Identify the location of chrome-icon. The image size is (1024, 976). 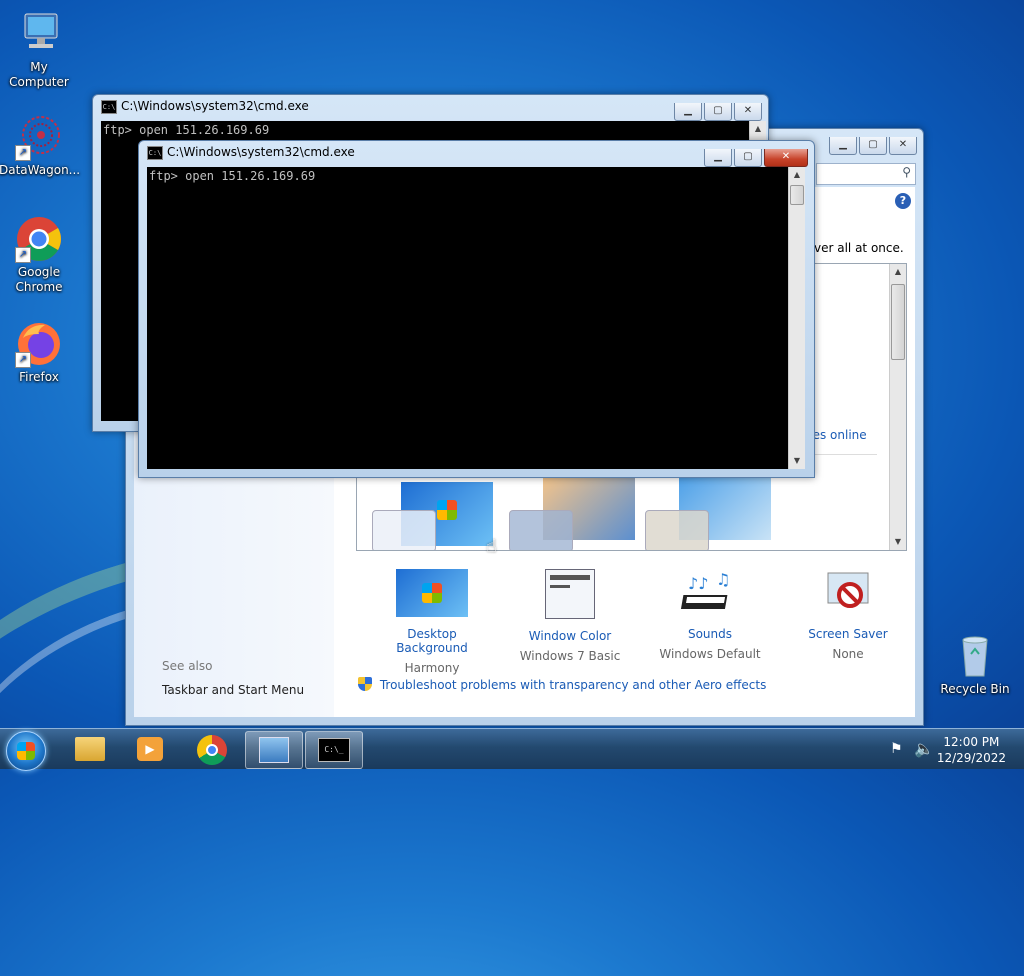
(212, 750).